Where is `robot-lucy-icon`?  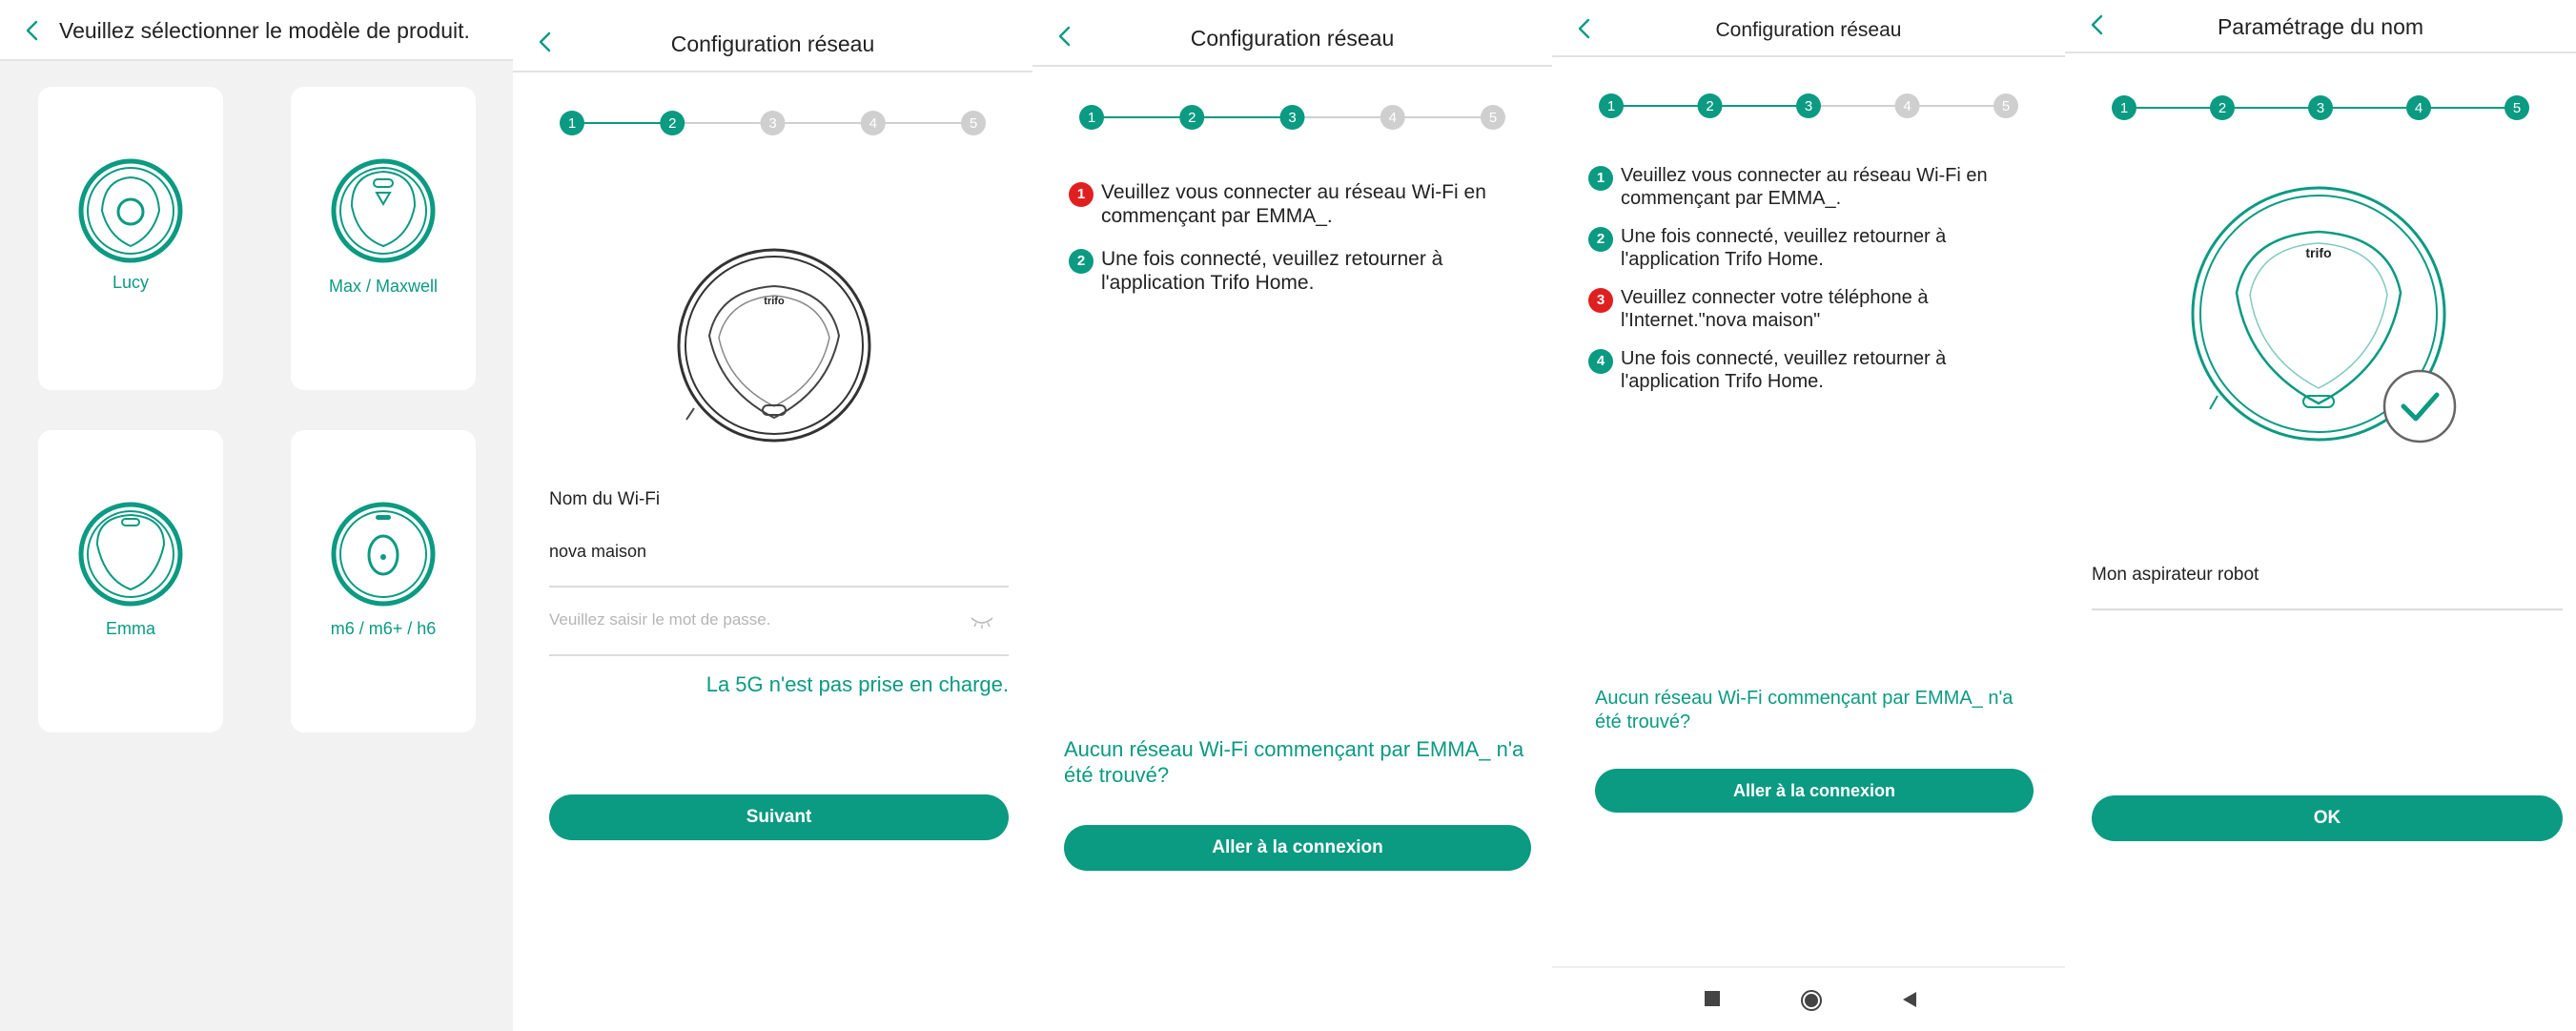
robot-lucy-icon is located at coordinates (130, 211).